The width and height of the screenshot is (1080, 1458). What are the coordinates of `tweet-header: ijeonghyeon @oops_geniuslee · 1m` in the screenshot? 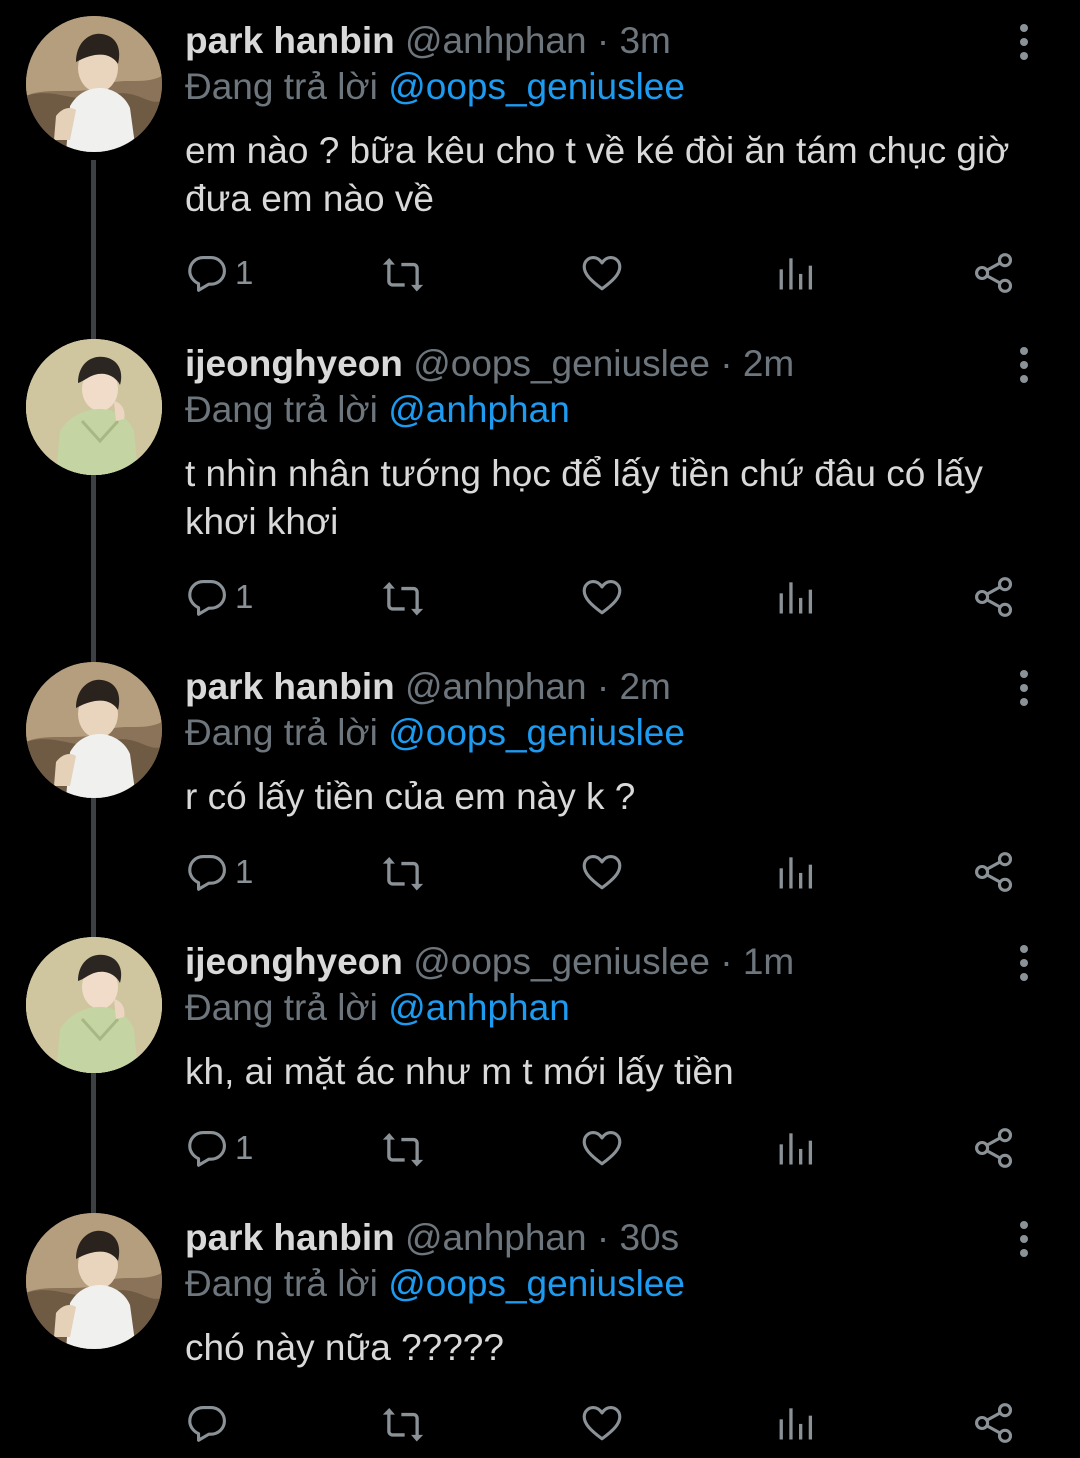 It's located at (489, 962).